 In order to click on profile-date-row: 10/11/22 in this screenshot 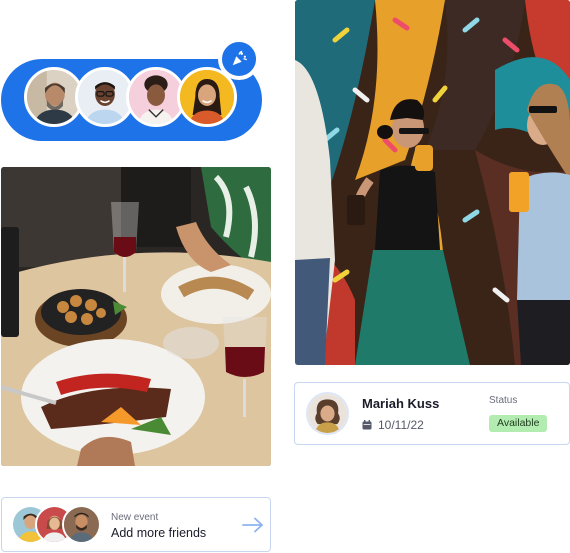, I will do `click(393, 425)`.